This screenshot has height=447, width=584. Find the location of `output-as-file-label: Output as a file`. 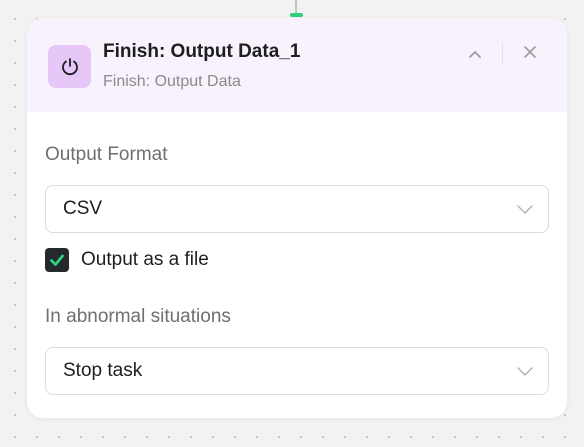

output-as-file-label: Output as a file is located at coordinates (145, 259).